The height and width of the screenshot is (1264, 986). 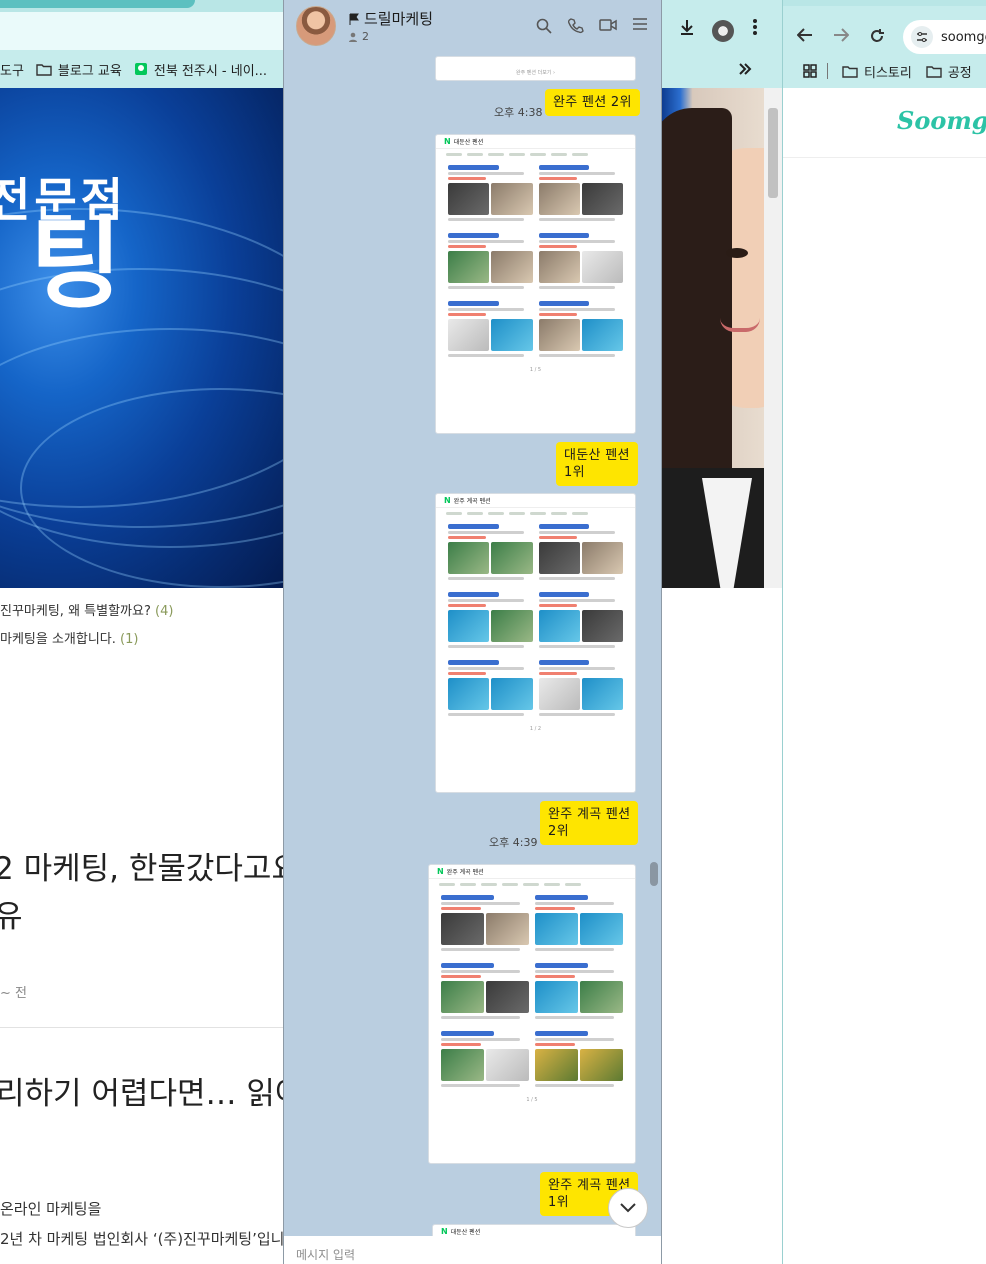 I want to click on post-list-item: 진꾸마케팅, 왜 특별할까요? (4), so click(x=86, y=614).